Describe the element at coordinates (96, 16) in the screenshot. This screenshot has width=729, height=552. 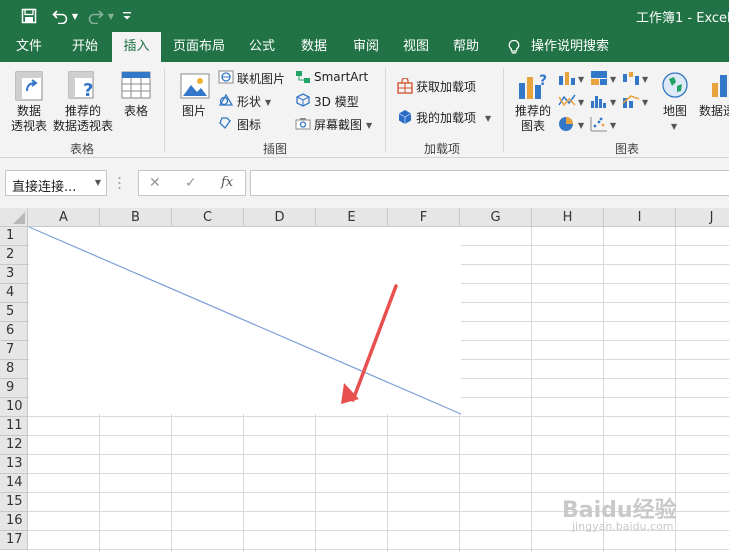
I see `redo-icon` at that location.